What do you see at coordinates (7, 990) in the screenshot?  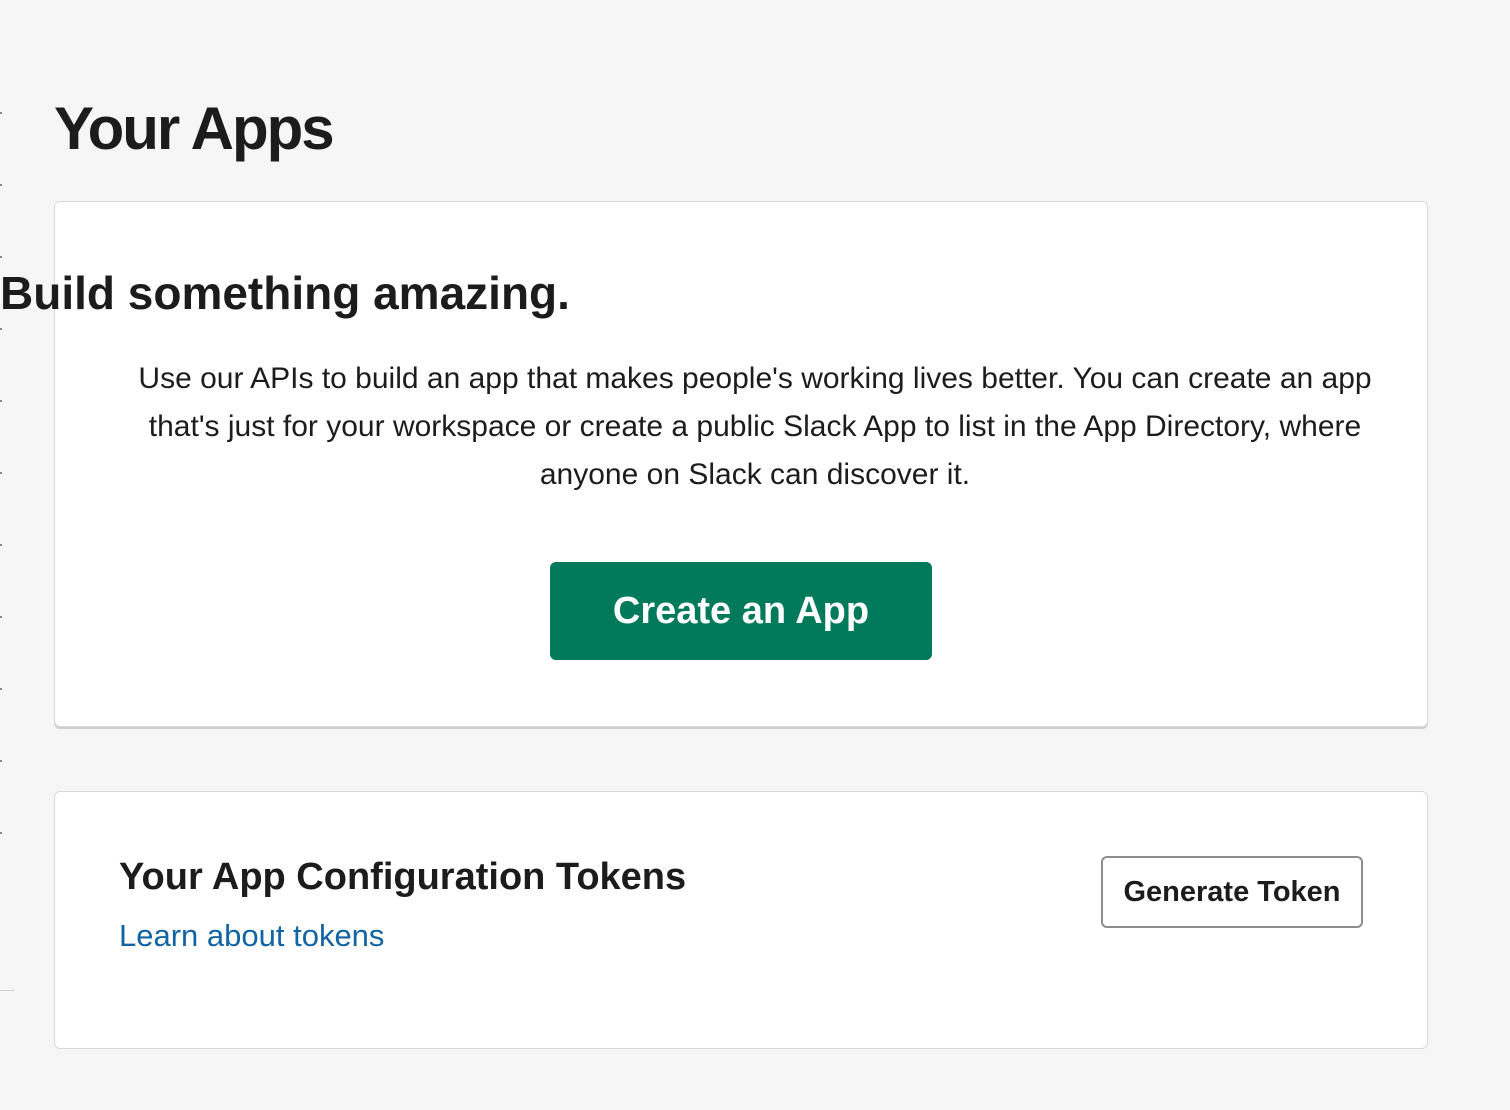 I see `sidebar-divider` at bounding box center [7, 990].